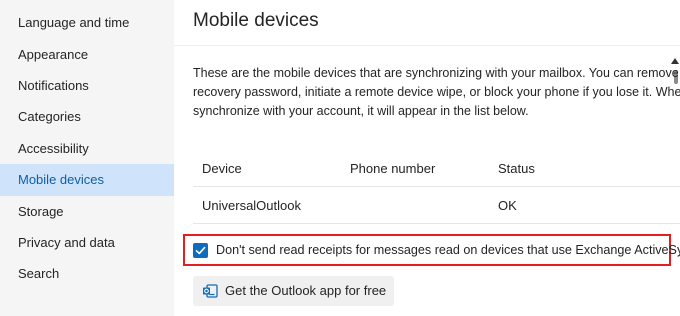 The width and height of the screenshot is (680, 316). Describe the element at coordinates (87, 55) in the screenshot. I see `sidebar-item-appearance: Appearance` at that location.